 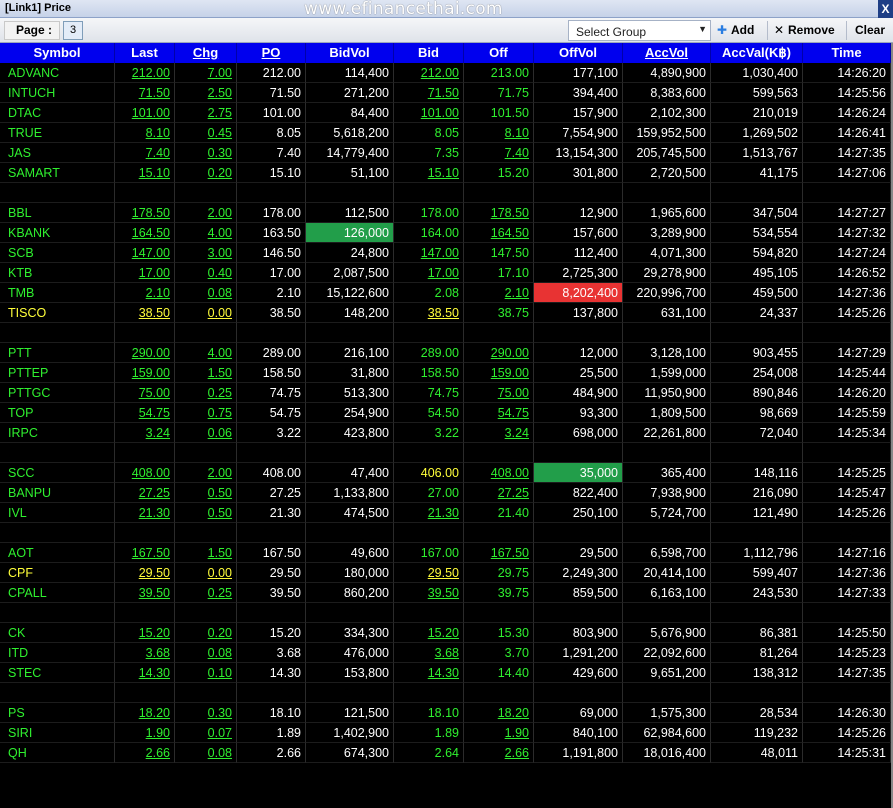 I want to click on column-header-time: Time, so click(x=847, y=53).